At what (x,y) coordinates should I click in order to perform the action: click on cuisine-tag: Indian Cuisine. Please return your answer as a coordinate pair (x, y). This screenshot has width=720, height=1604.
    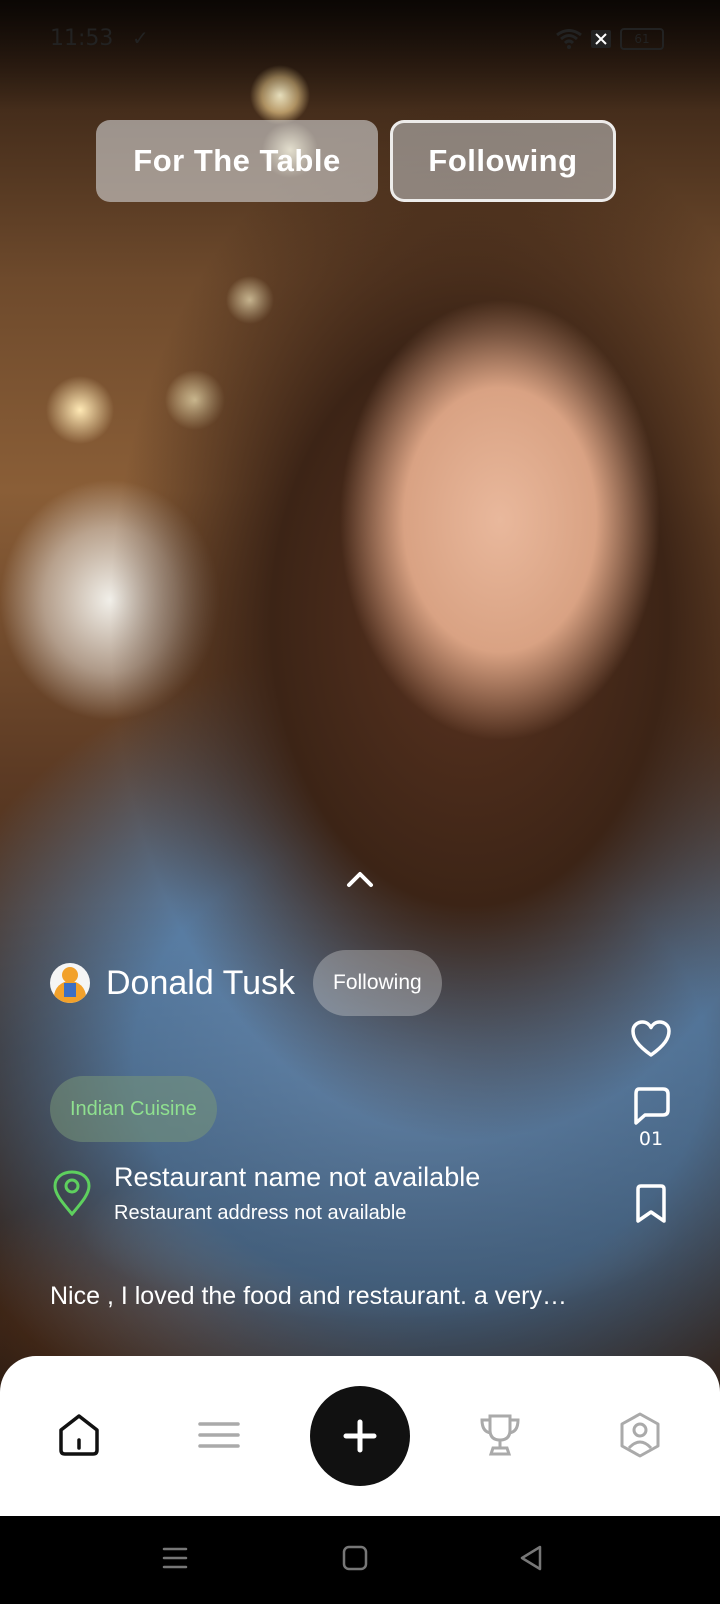
    Looking at the image, I should click on (133, 1109).